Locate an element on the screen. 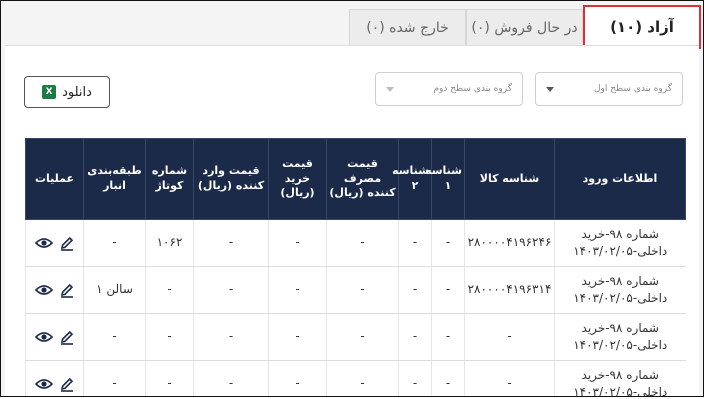 The width and height of the screenshot is (706, 399). header-entry-info: اطلاعات ورود is located at coordinates (620, 179).